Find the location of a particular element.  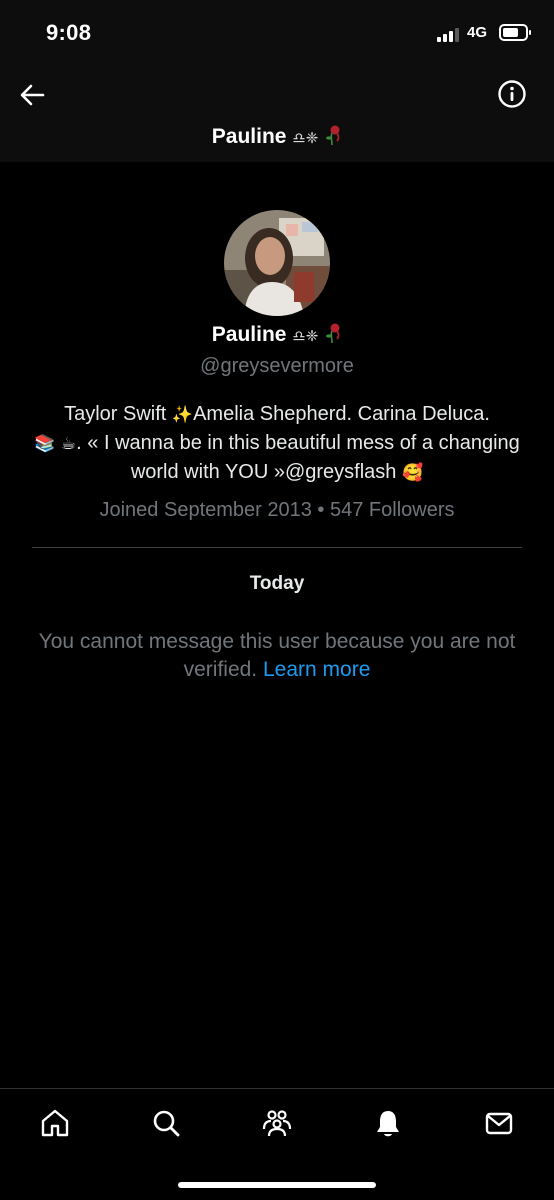

avatar is located at coordinates (277, 263).